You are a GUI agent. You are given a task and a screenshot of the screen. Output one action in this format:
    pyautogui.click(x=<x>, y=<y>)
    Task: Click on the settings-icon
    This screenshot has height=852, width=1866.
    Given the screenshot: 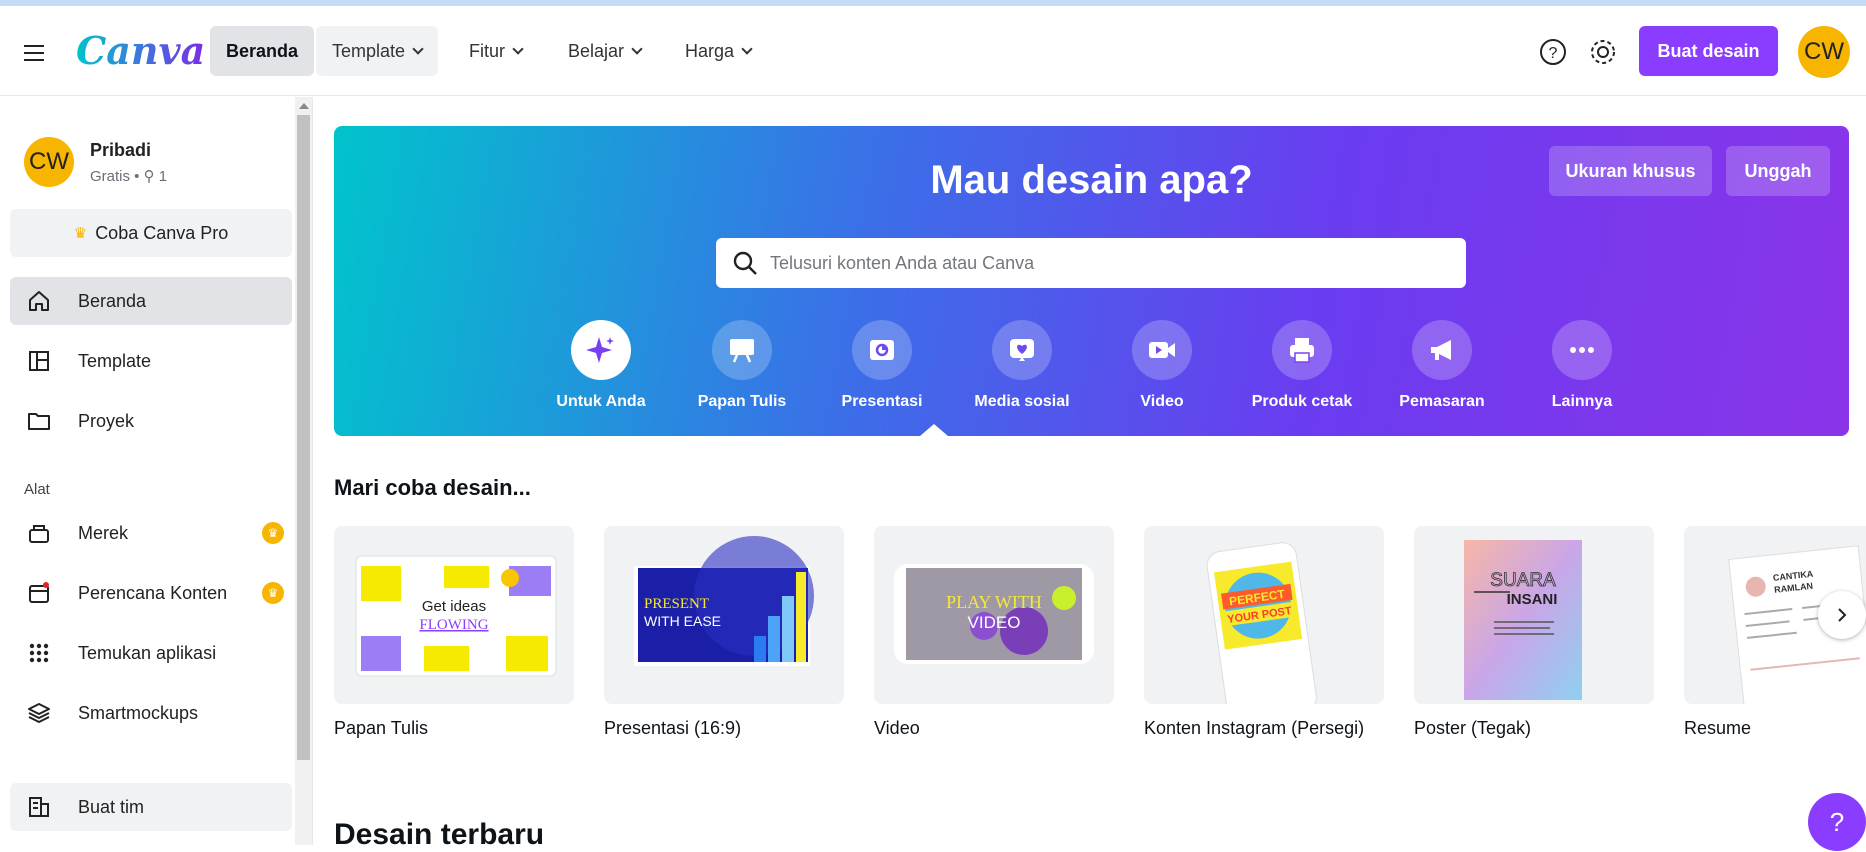 What is the action you would take?
    pyautogui.click(x=1603, y=52)
    